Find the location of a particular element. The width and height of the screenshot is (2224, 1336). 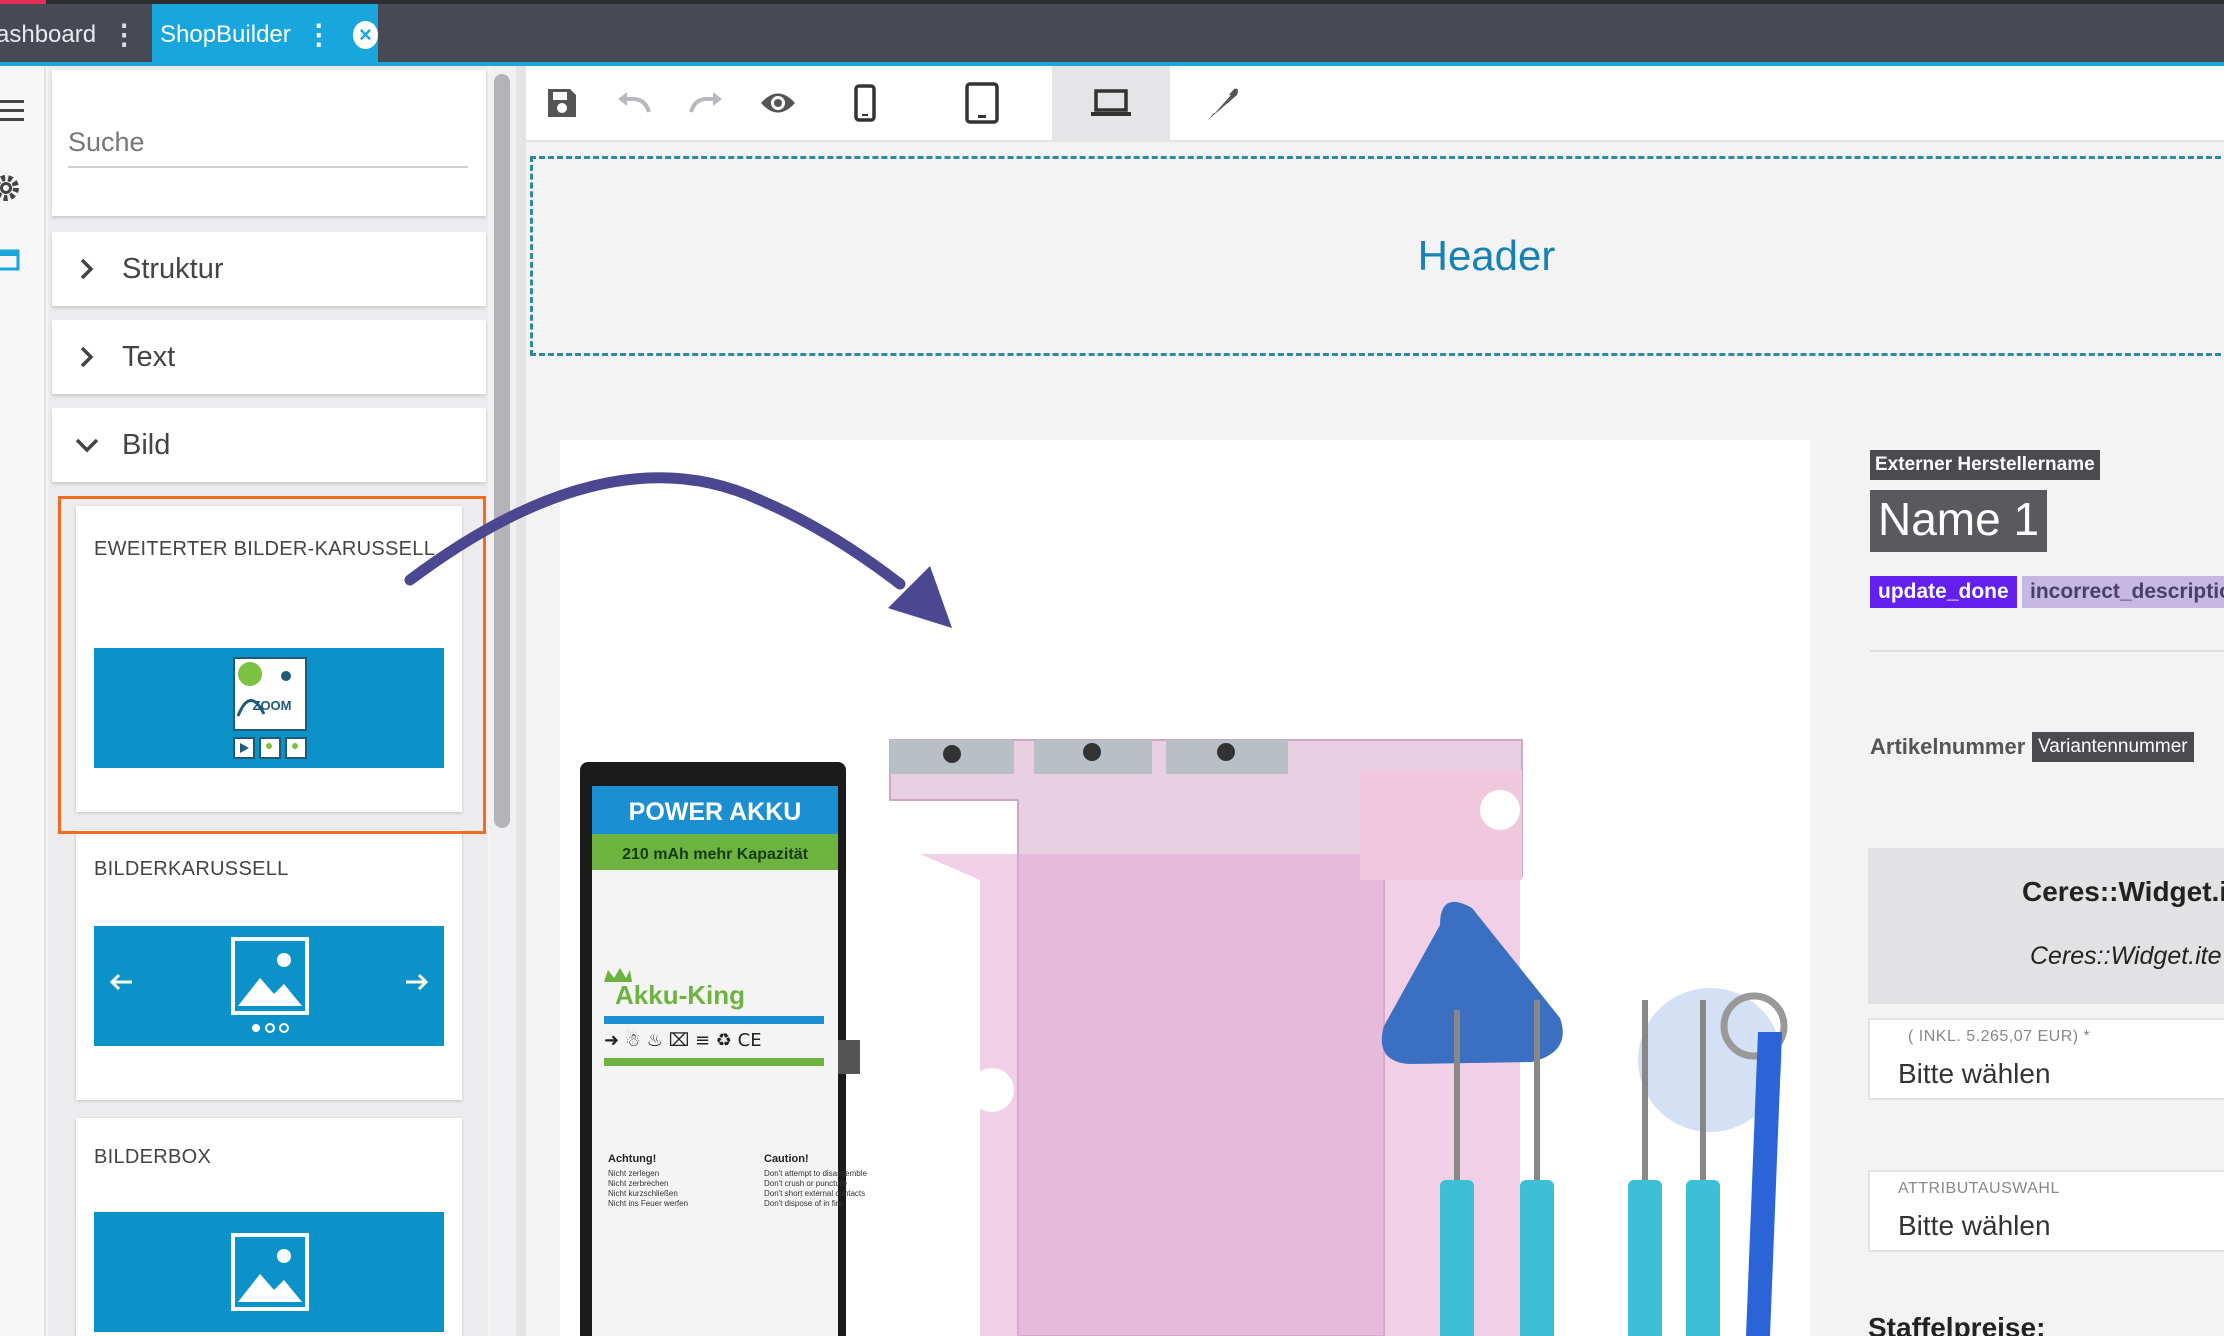

tab-shopbuilder-label: ShopBuilder is located at coordinates (225, 34).